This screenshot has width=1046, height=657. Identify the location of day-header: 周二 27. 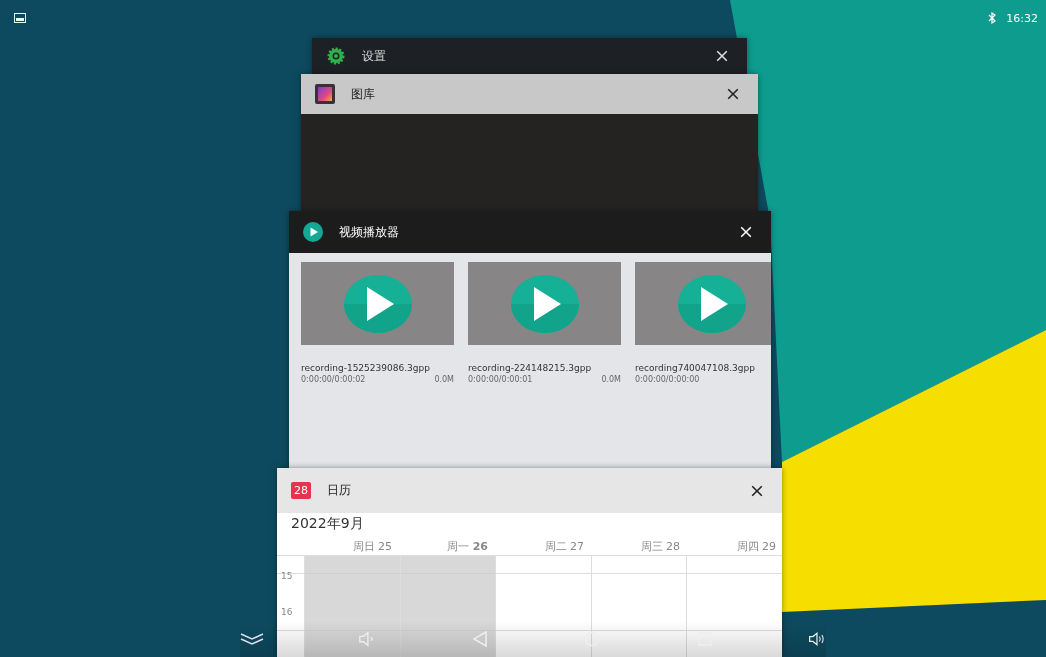
(540, 546).